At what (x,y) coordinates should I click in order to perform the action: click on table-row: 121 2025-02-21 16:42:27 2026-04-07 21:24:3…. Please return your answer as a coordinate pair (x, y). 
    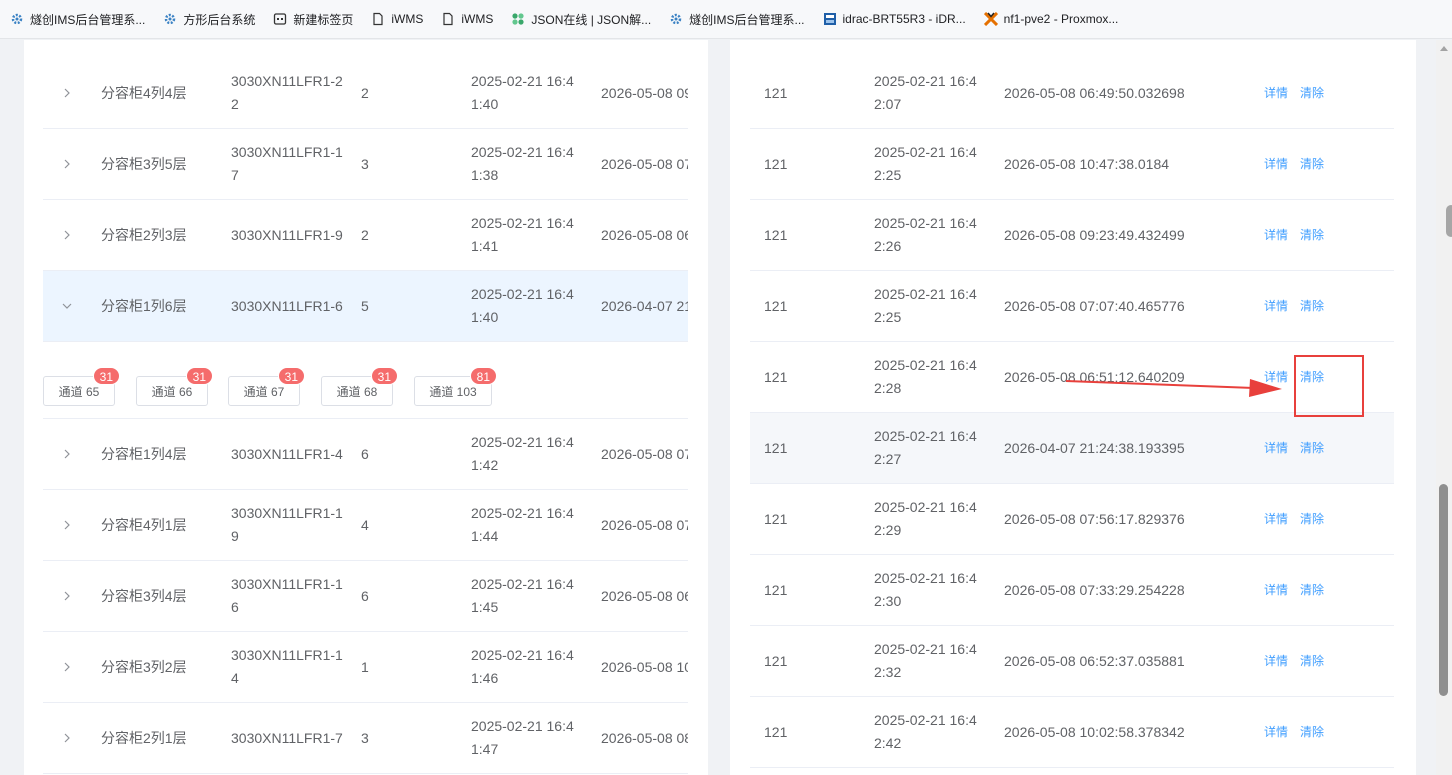
    Looking at the image, I should click on (1072, 448).